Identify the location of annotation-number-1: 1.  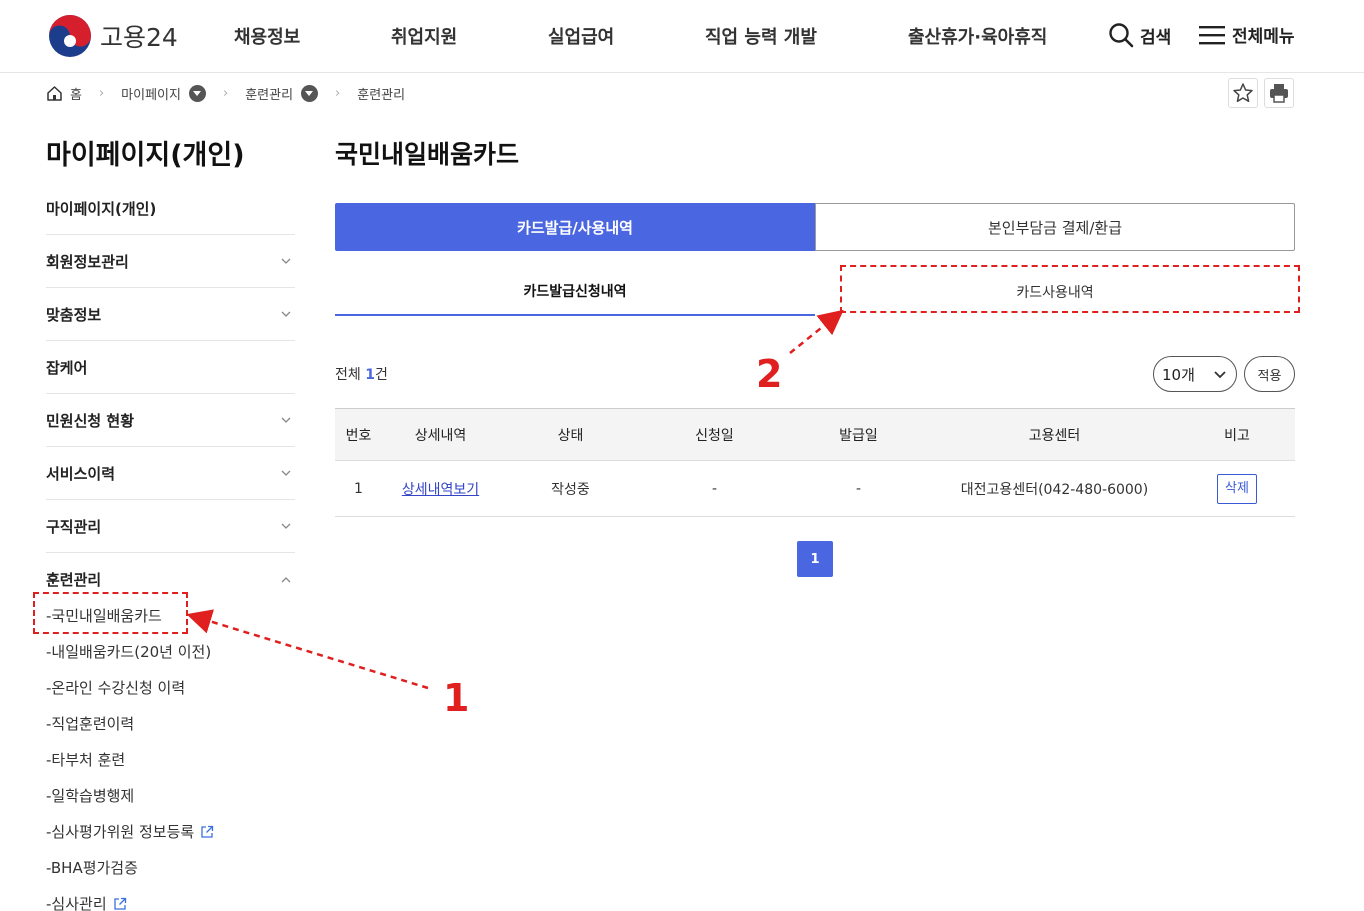
(456, 698).